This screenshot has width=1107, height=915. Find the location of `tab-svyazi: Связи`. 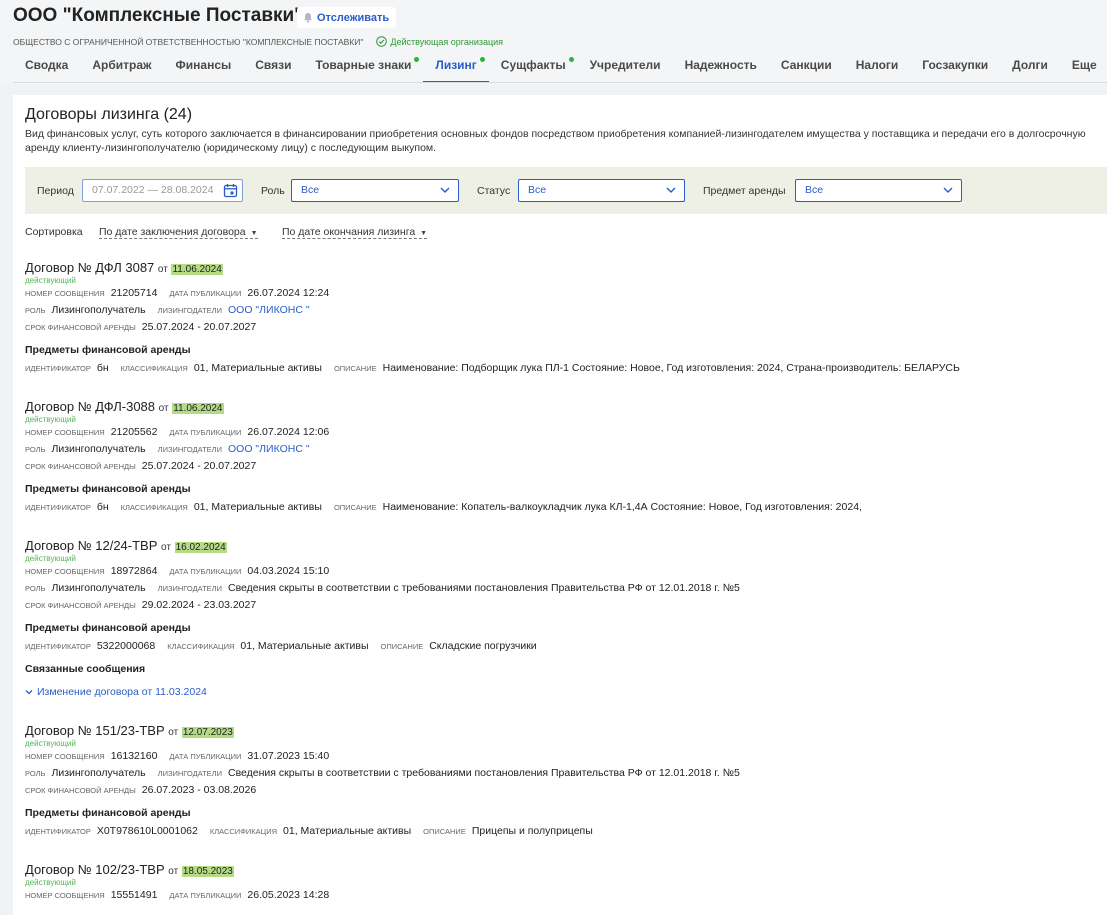

tab-svyazi: Связи is located at coordinates (273, 70).